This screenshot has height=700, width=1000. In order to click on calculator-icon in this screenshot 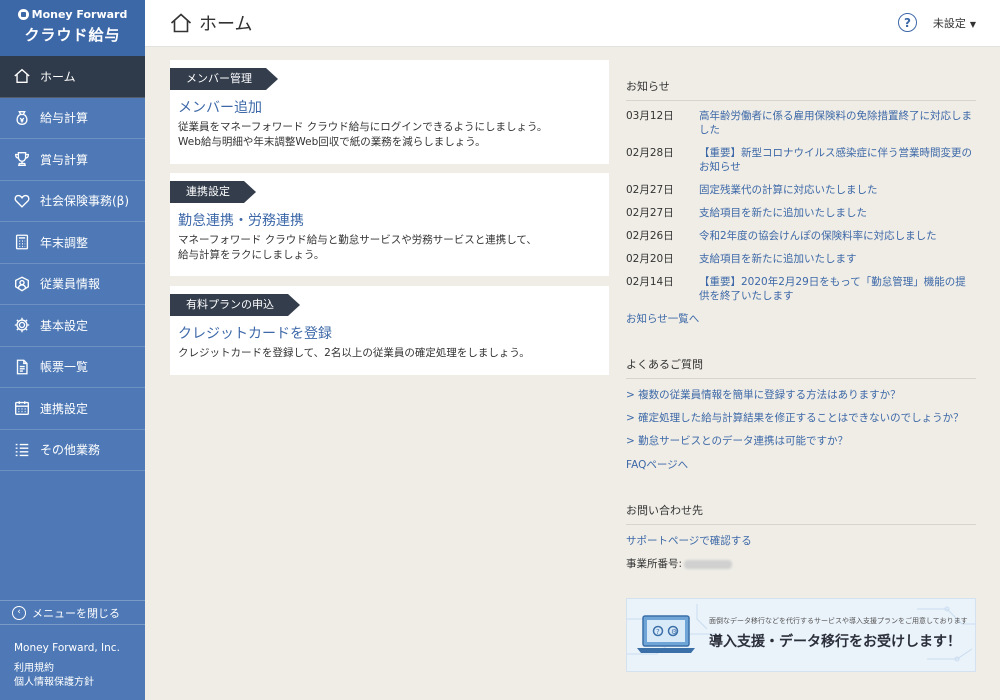, I will do `click(22, 242)`.